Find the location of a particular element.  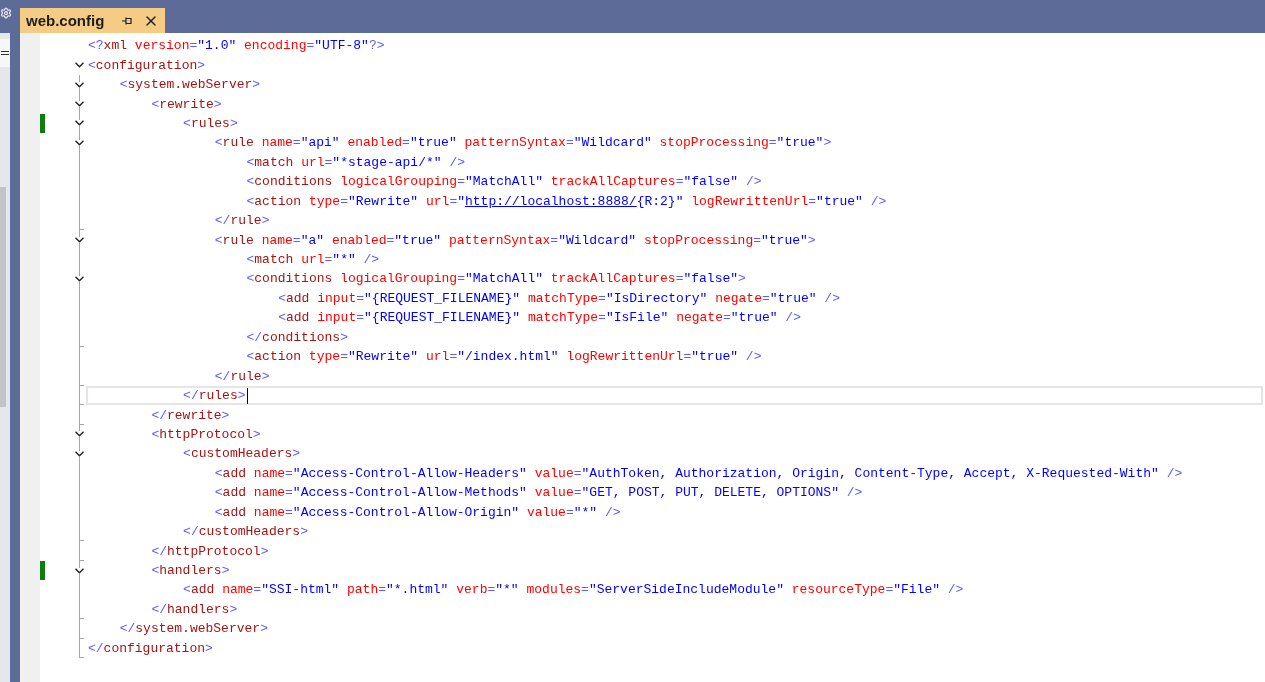

side-scrollbar is located at coordinates (3, 297).